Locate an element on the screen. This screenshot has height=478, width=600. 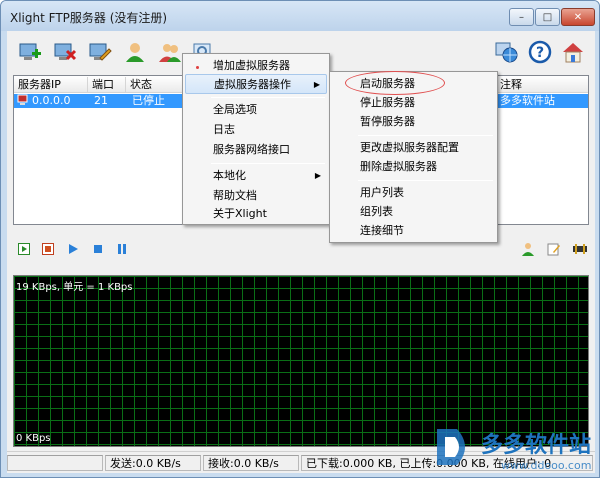
column-header-comment: 注释 is located at coordinates (543, 84).